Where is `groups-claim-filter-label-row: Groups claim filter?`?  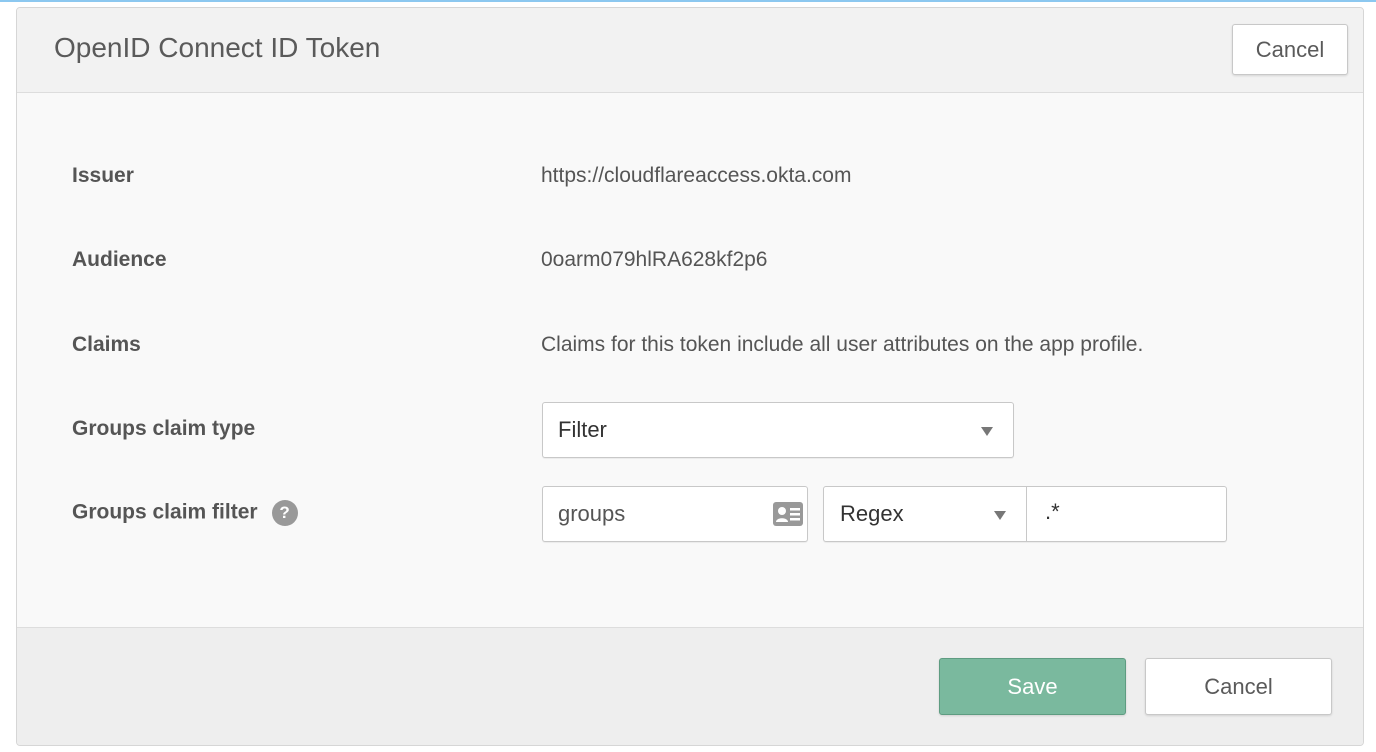 groups-claim-filter-label-row: Groups claim filter? is located at coordinates (185, 513).